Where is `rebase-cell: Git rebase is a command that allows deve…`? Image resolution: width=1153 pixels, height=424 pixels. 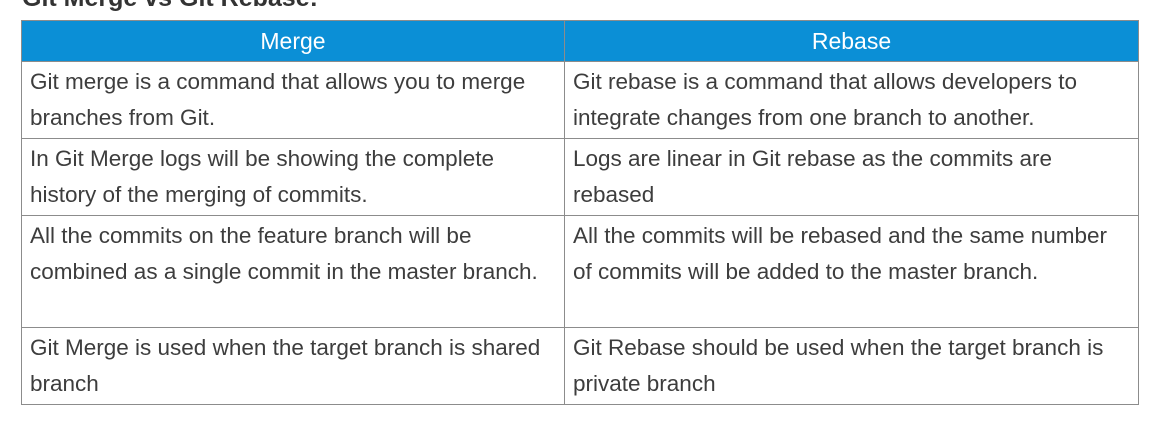 rebase-cell: Git rebase is a command that allows deve… is located at coordinates (851, 100).